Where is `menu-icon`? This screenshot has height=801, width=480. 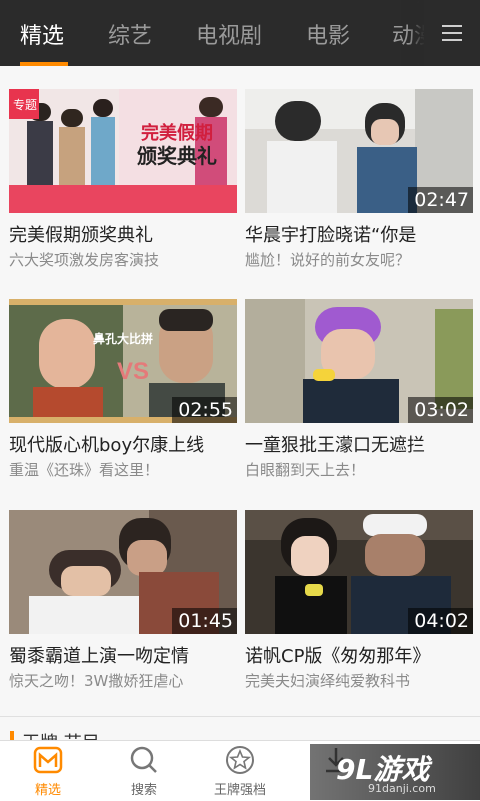 menu-icon is located at coordinates (452, 33).